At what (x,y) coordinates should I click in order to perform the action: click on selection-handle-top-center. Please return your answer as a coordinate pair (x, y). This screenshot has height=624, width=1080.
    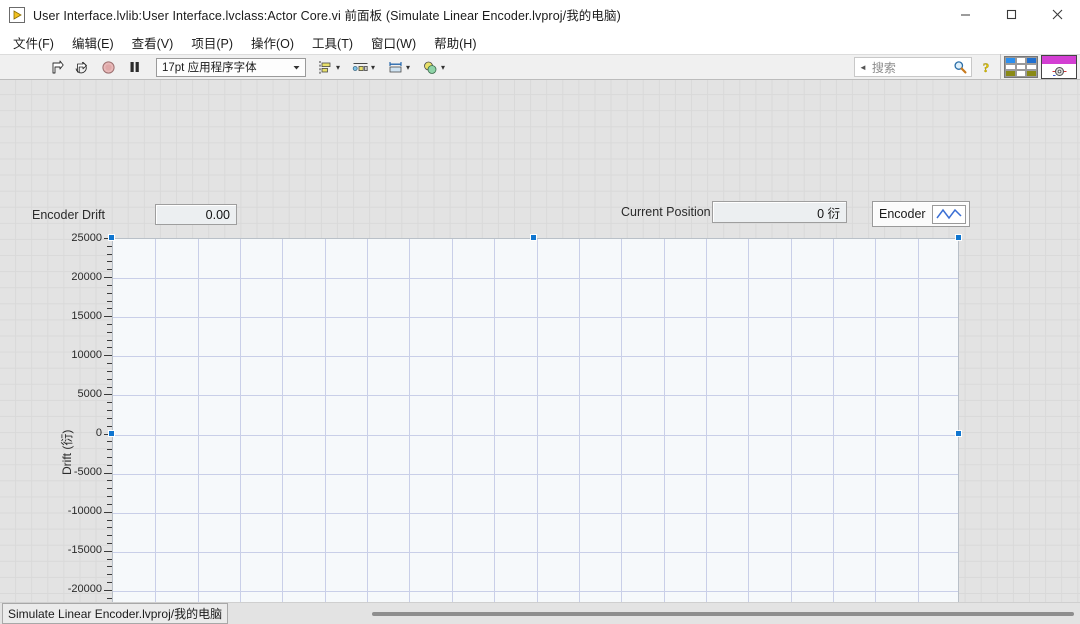
    Looking at the image, I should click on (533, 237).